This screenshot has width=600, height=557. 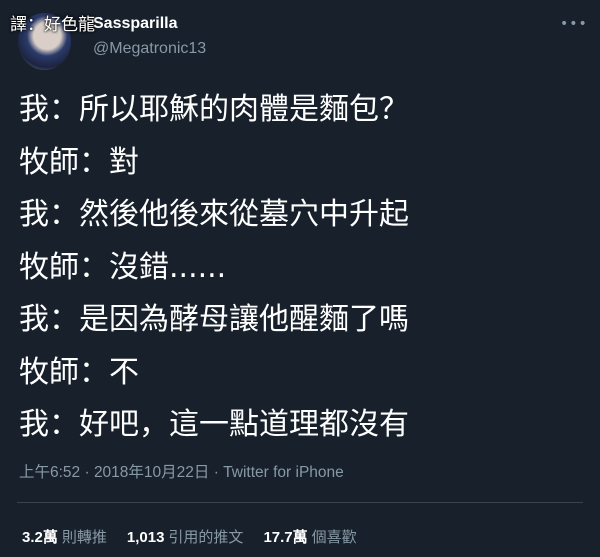 What do you see at coordinates (135, 24) in the screenshot?
I see `author-name: Sassparilla` at bounding box center [135, 24].